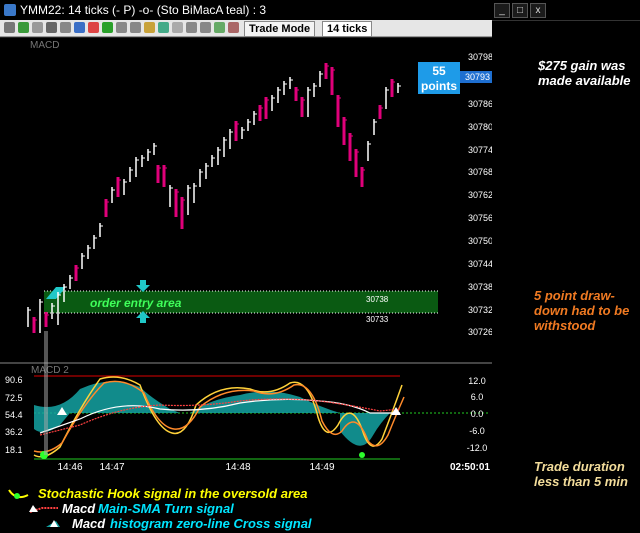  Describe the element at coordinates (149, 27) in the screenshot. I see `settings-icon` at that location.